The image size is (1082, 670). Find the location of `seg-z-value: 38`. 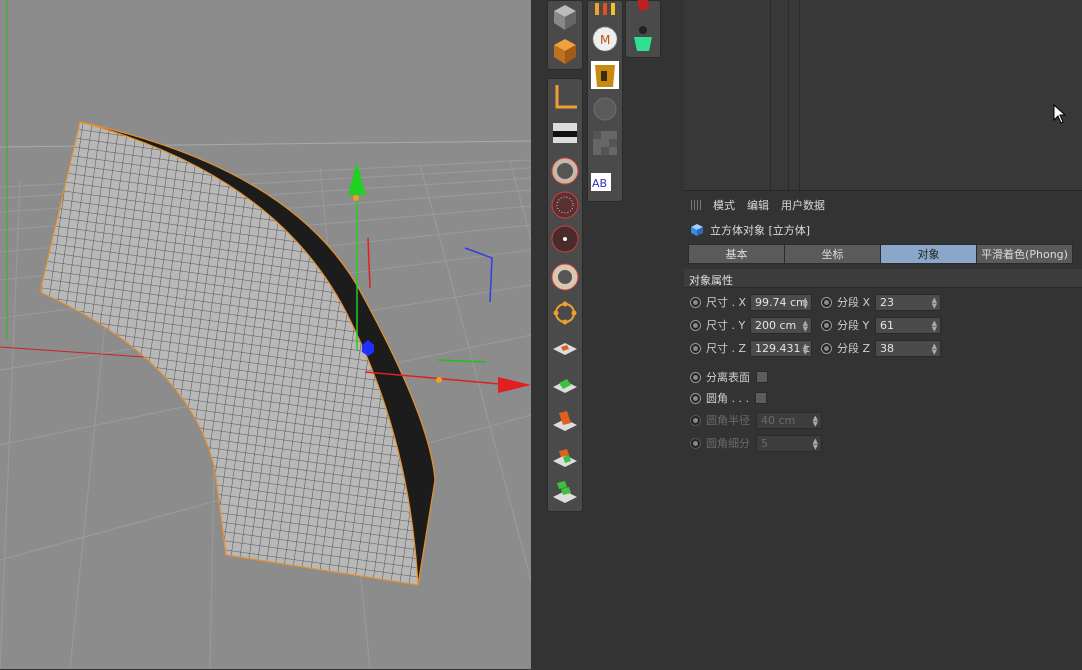

seg-z-value: 38 is located at coordinates (887, 348).